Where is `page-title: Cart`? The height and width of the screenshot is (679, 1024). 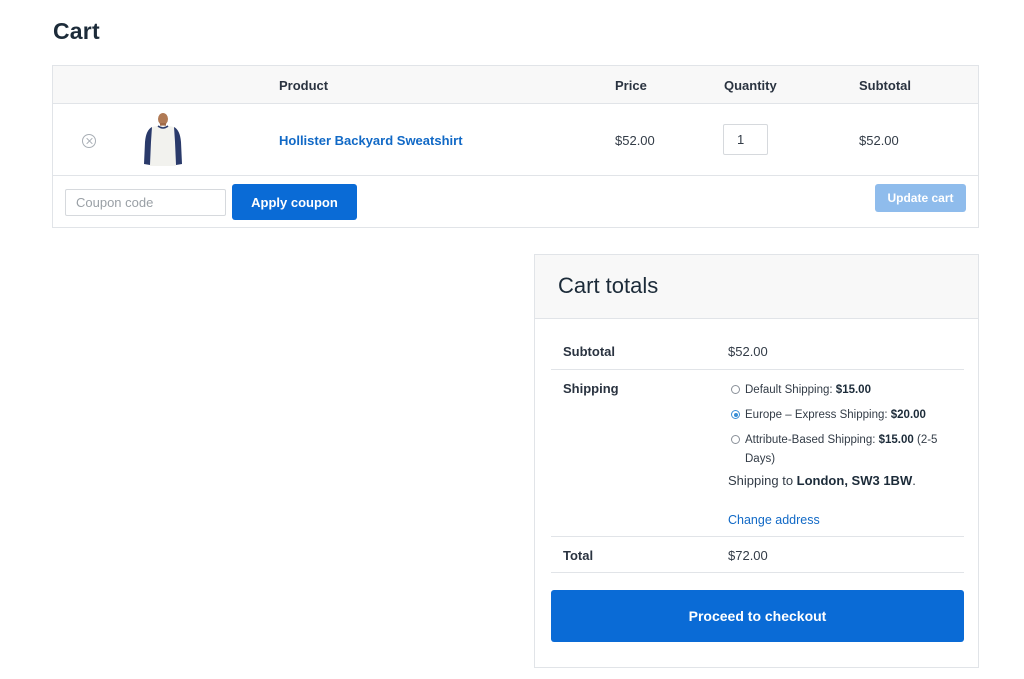 page-title: Cart is located at coordinates (76, 31).